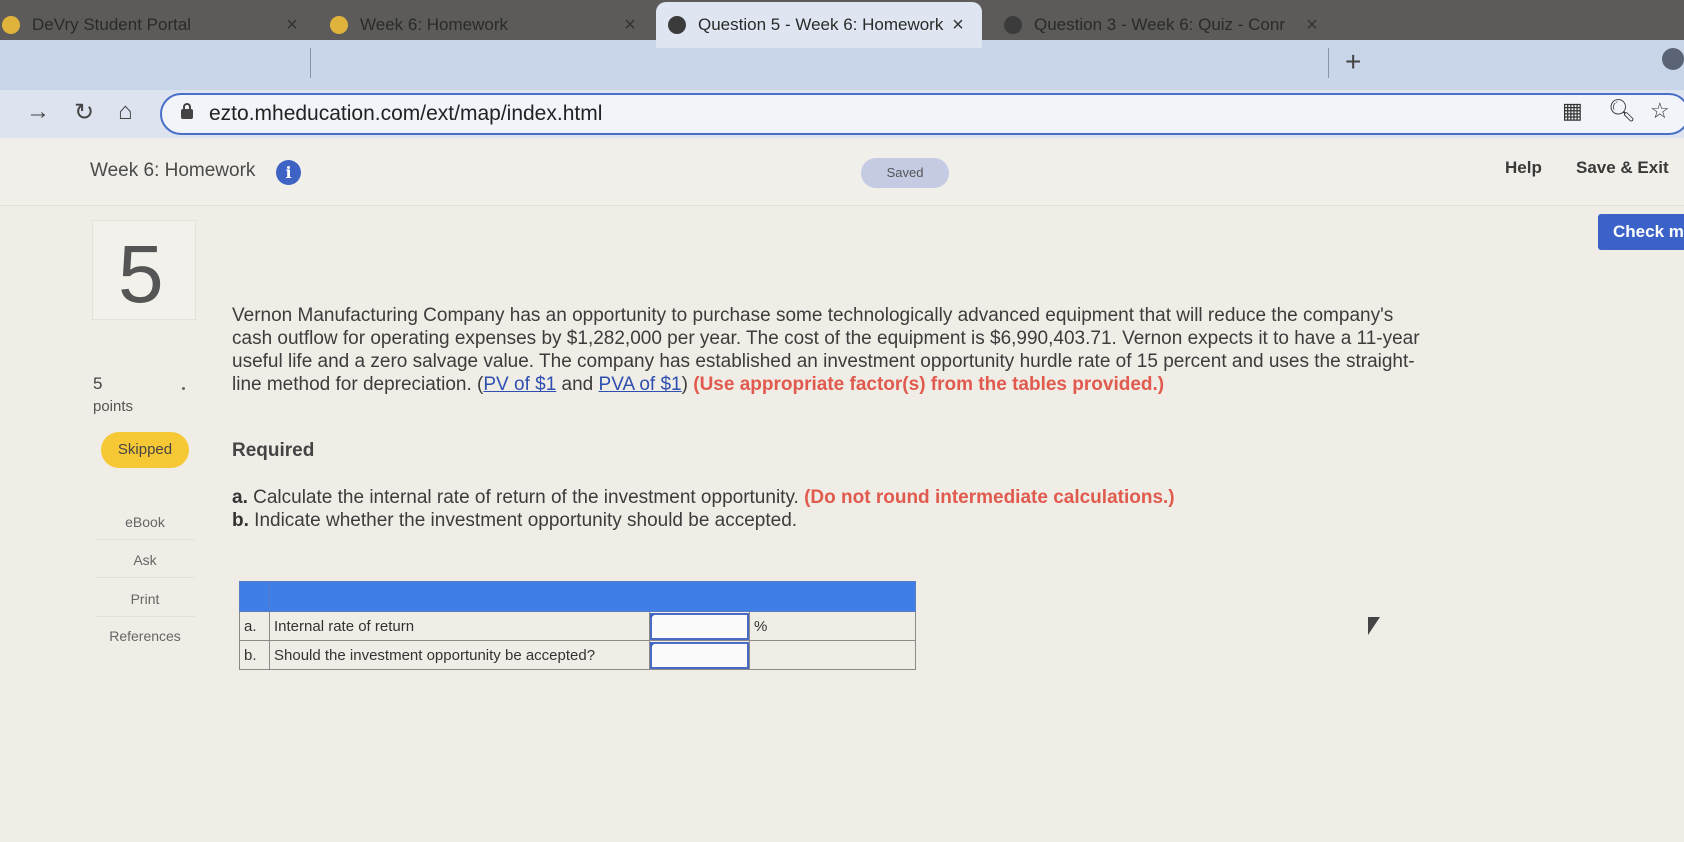 Image resolution: width=1684 pixels, height=842 pixels. I want to click on conjunction: and, so click(577, 384).